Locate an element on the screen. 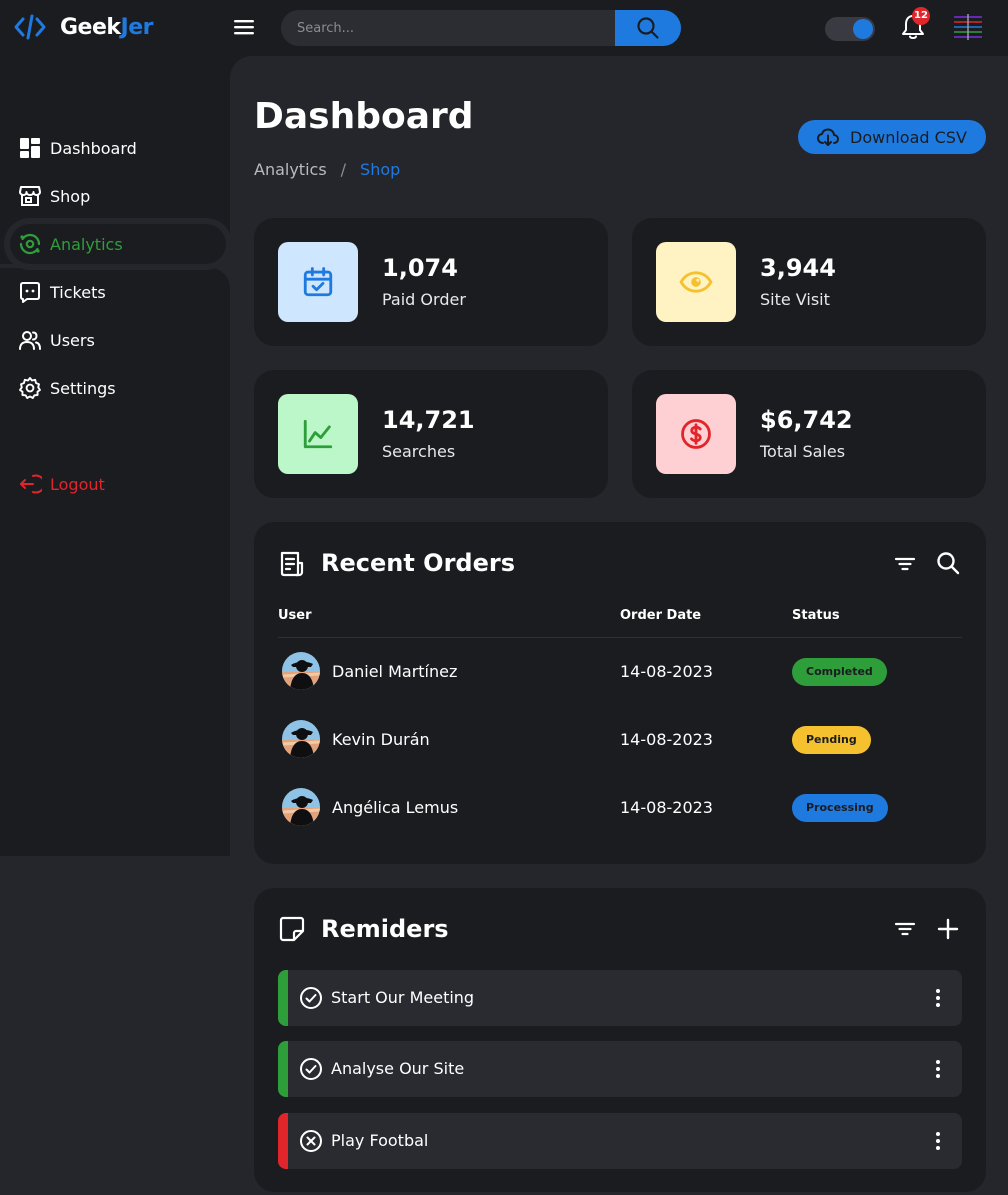 Image resolution: width=1008 pixels, height=1195 pixels. sidebar-item-users: Users is located at coordinates (118, 340).